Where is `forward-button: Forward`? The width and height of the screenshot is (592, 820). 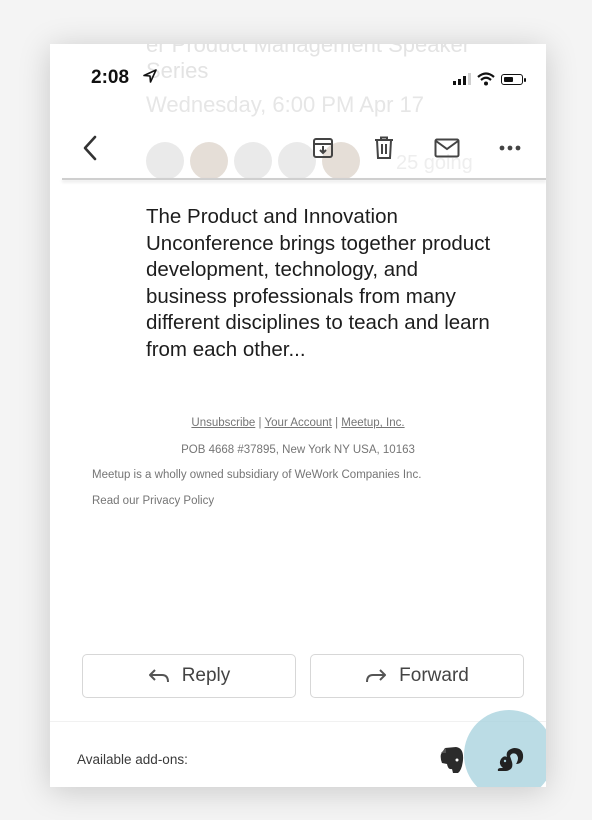 forward-button: Forward is located at coordinates (417, 676).